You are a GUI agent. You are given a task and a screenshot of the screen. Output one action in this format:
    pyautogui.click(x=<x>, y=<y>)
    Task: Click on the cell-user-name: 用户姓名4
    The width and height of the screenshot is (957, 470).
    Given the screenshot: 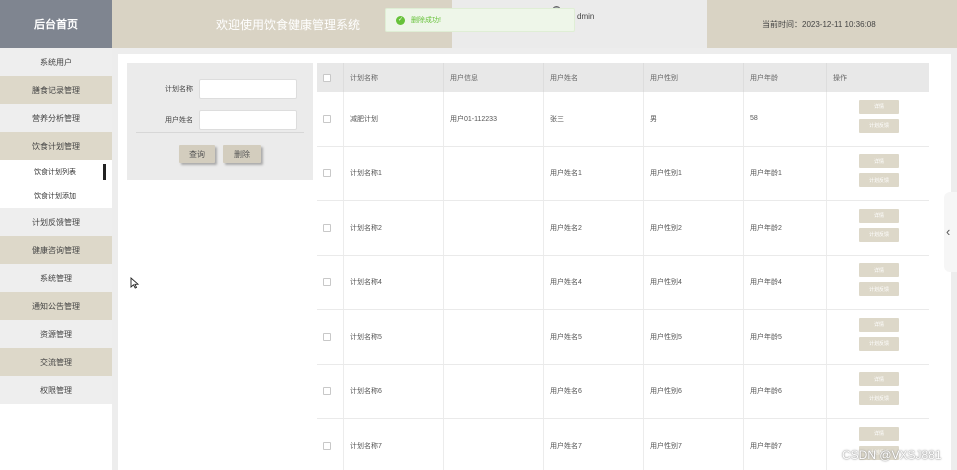 What is the action you would take?
    pyautogui.click(x=594, y=282)
    